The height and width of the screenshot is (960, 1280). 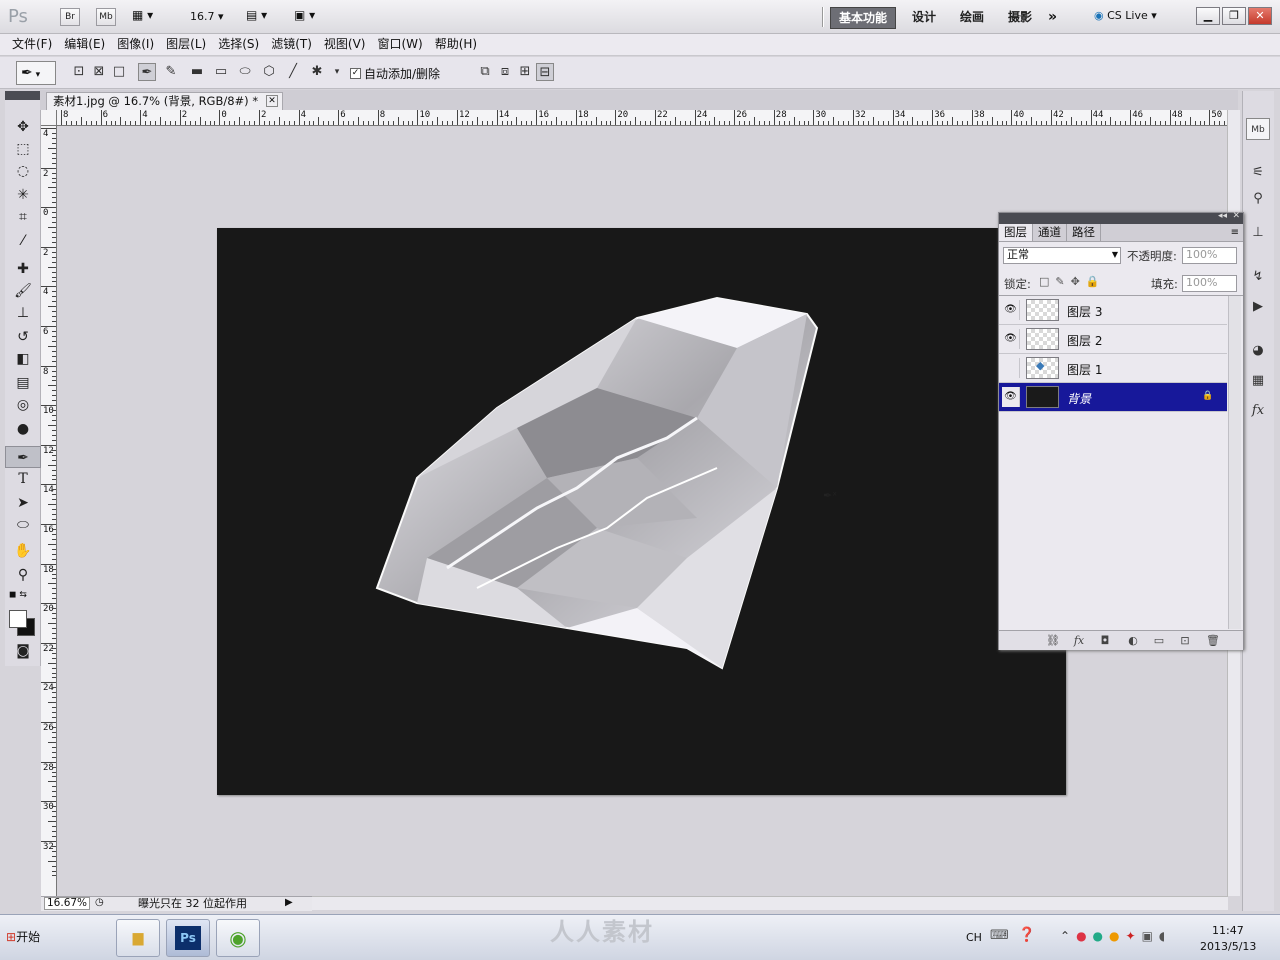 I want to click on status-menu-arrow-icon: ▶, so click(x=289, y=902).